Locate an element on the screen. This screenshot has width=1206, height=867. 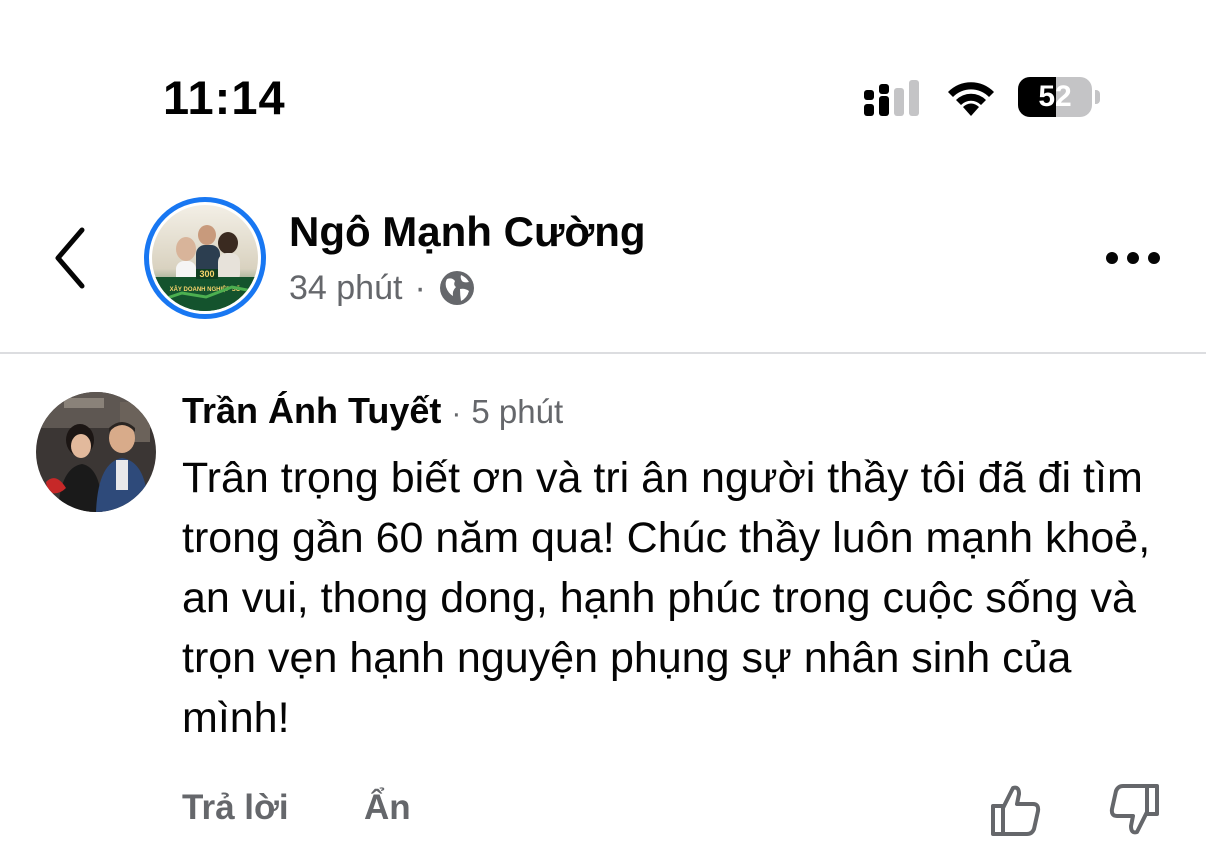
comment-header: Trần Ánh Tuyết · 5 phút is located at coordinates (372, 415).